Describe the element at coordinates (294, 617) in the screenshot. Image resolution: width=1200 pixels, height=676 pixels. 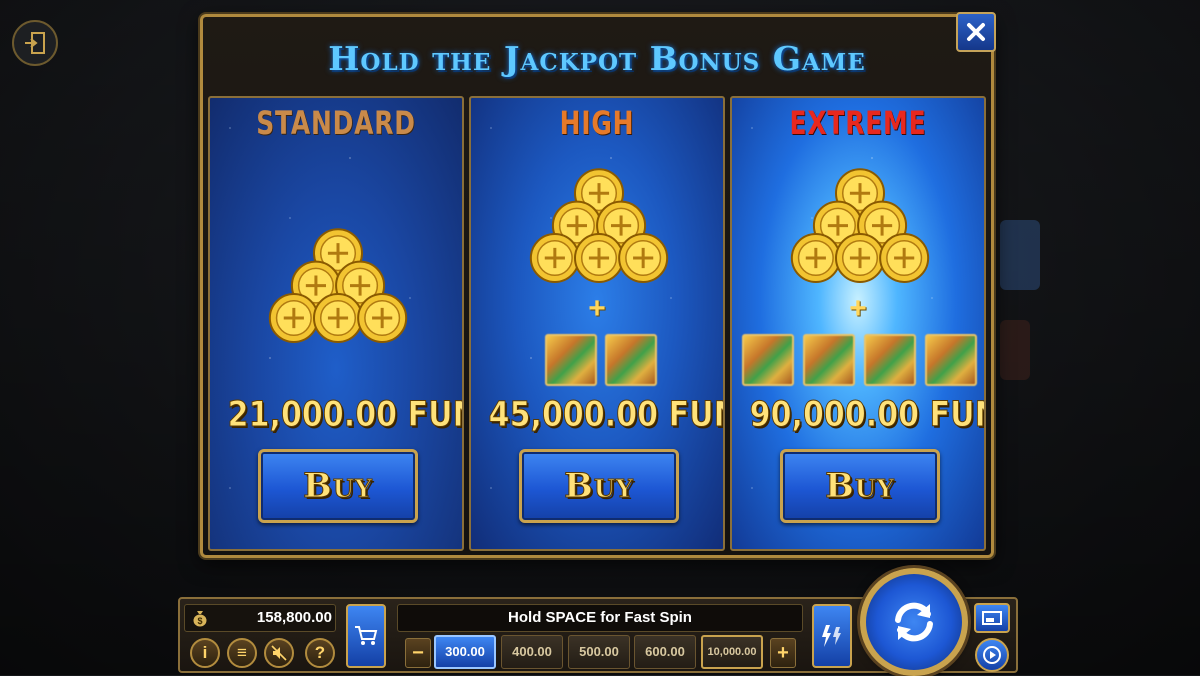
I see `balance-value: 158,800.00` at that location.